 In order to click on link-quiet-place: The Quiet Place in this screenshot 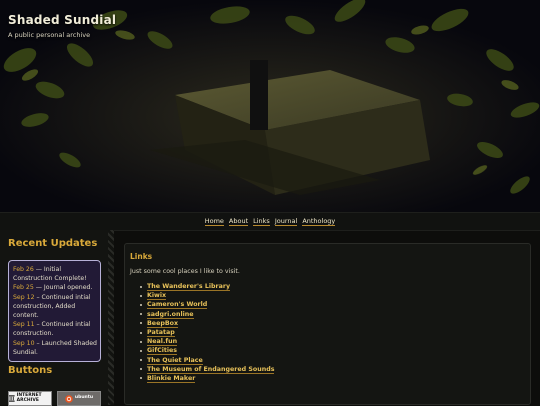, I will do `click(175, 360)`.